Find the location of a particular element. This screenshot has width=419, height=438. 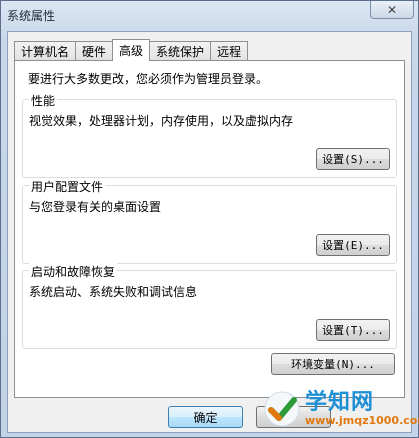

startup-recovery-description: 系统启动、系统失败和调试信息 is located at coordinates (113, 292).